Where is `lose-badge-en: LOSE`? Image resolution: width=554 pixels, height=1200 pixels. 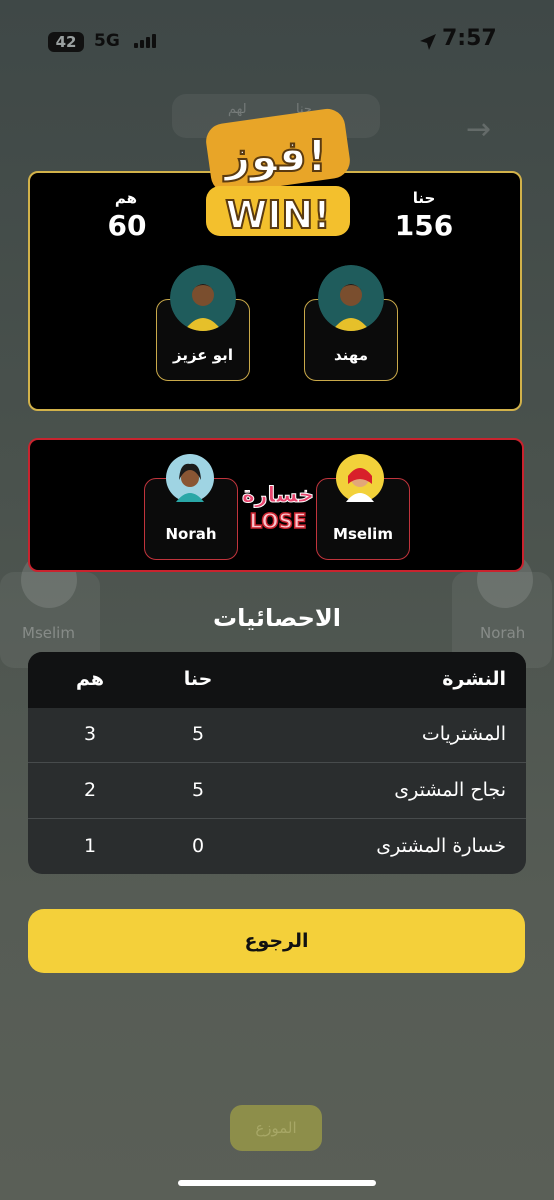 lose-badge-en: LOSE is located at coordinates (277, 521).